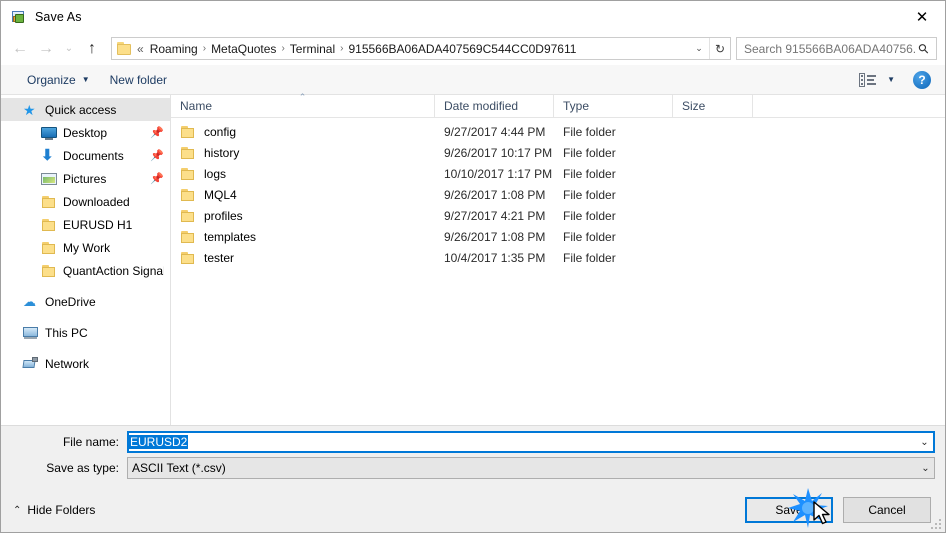  What do you see at coordinates (61, 510) in the screenshot?
I see `hide-folders-label: Hide Folders` at bounding box center [61, 510].